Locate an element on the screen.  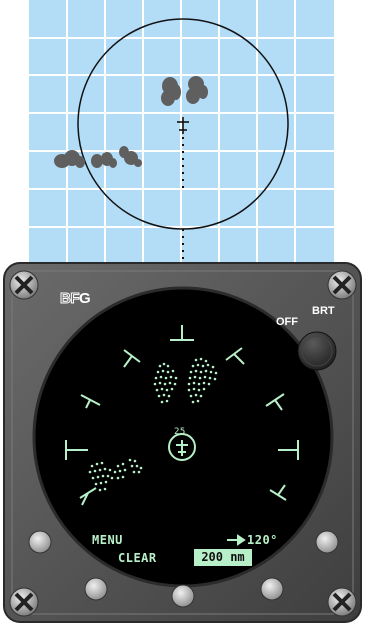
knob-brt-label: BRT is located at coordinates (323, 311).